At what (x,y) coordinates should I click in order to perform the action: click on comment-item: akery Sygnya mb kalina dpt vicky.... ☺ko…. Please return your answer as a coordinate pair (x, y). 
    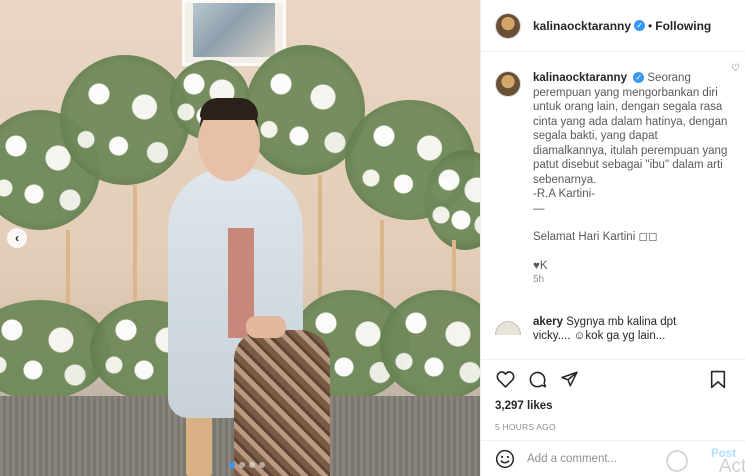
    Looking at the image, I should click on (615, 329).